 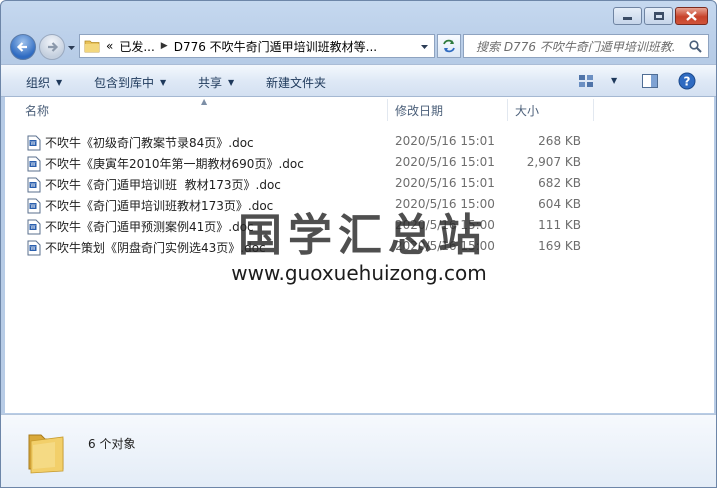 I want to click on file-name-cell: W 不吹牛《奇门遁甲培训班 教材173页》.doc, so click(x=154, y=184).